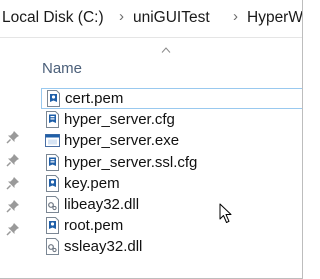  I want to click on list-item: hyper_server.exe, so click(171, 140).